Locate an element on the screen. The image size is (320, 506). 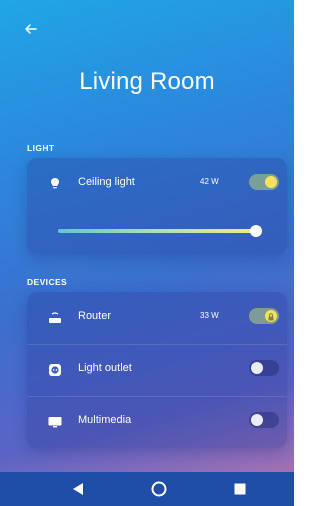
nav-recents-button is located at coordinates (240, 489).